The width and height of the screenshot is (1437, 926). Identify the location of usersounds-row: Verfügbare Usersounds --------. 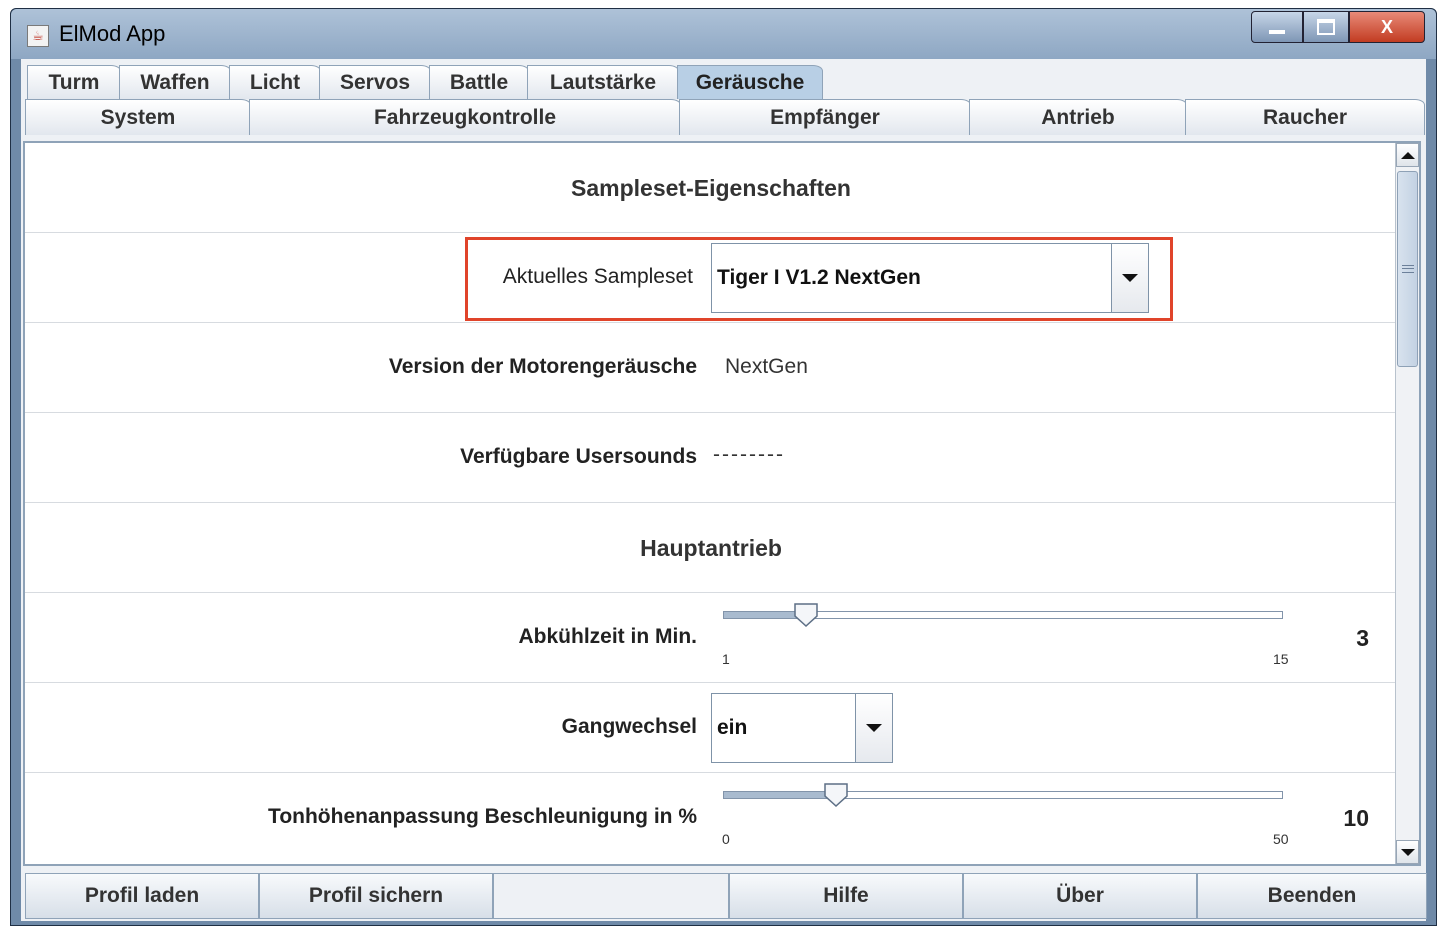
(711, 458).